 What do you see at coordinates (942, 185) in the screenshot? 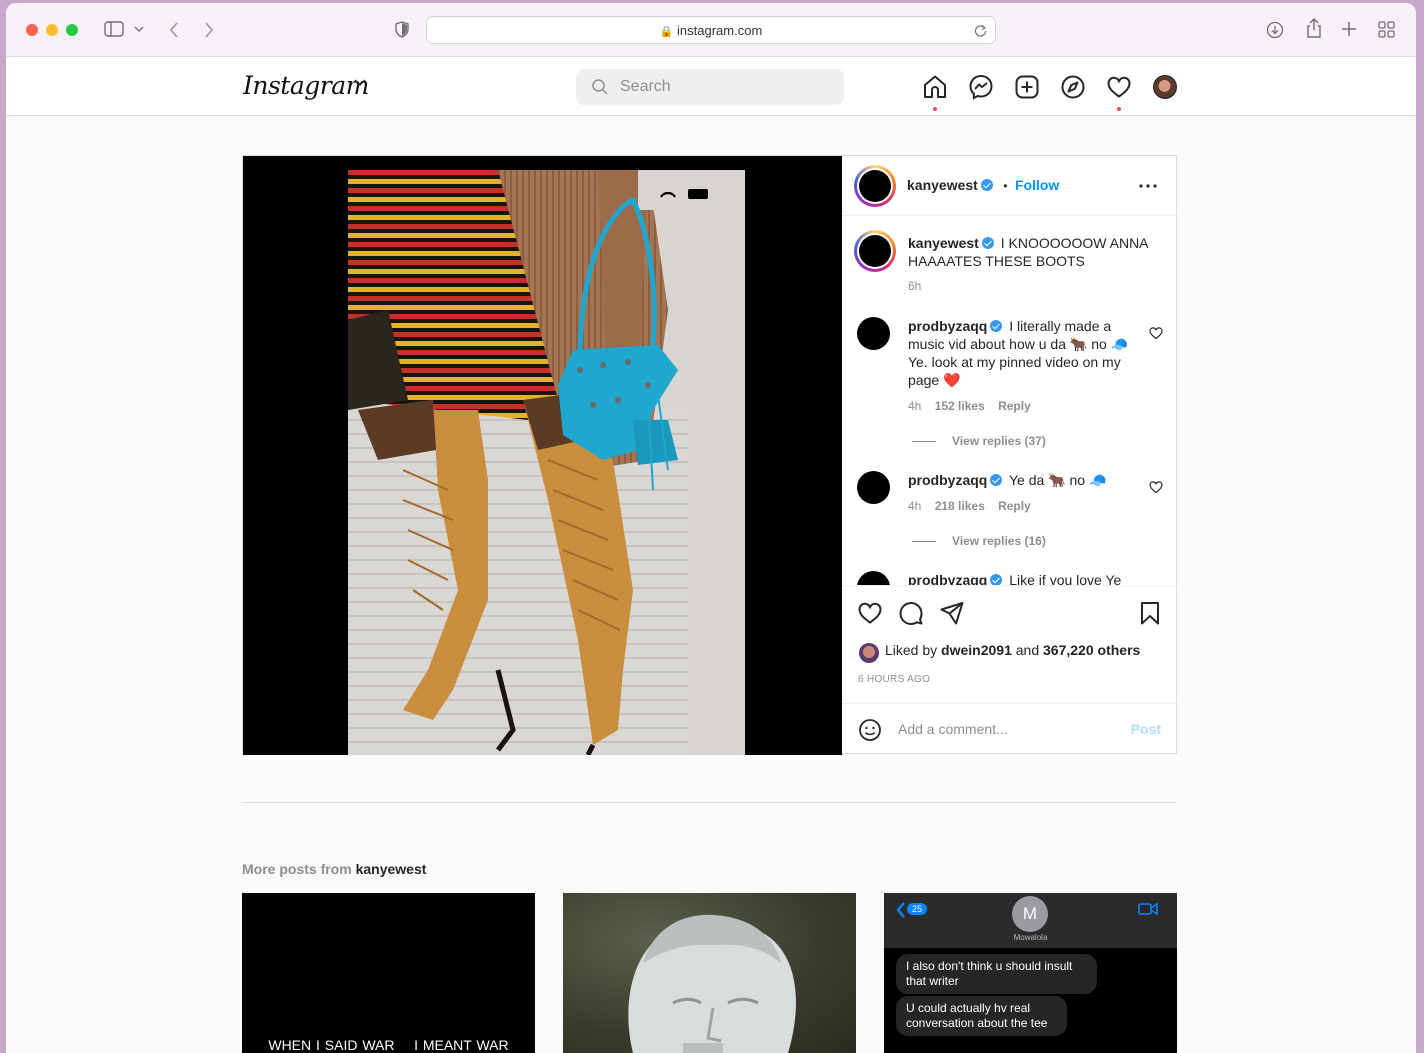
I see `author-username: kanyewest` at bounding box center [942, 185].